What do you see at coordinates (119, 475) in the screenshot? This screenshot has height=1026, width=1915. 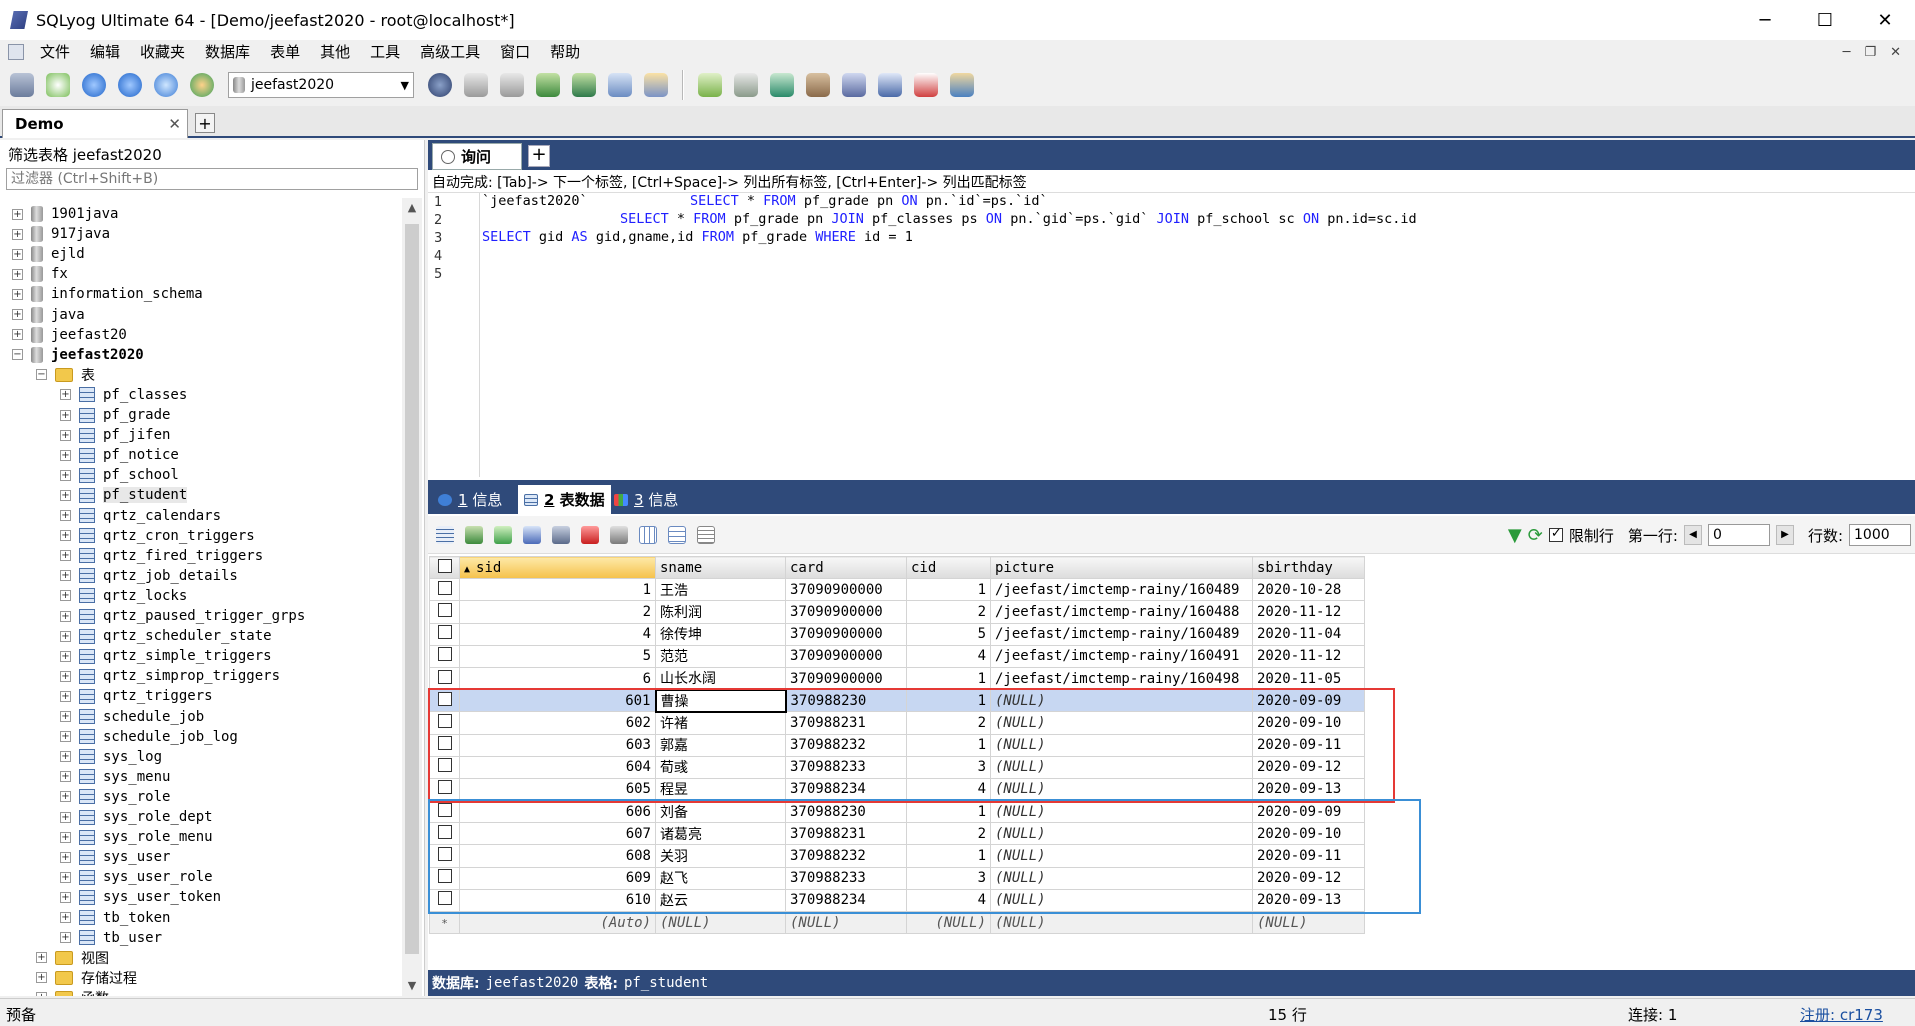 I see `tree-table-pf_school: + pf_school` at bounding box center [119, 475].